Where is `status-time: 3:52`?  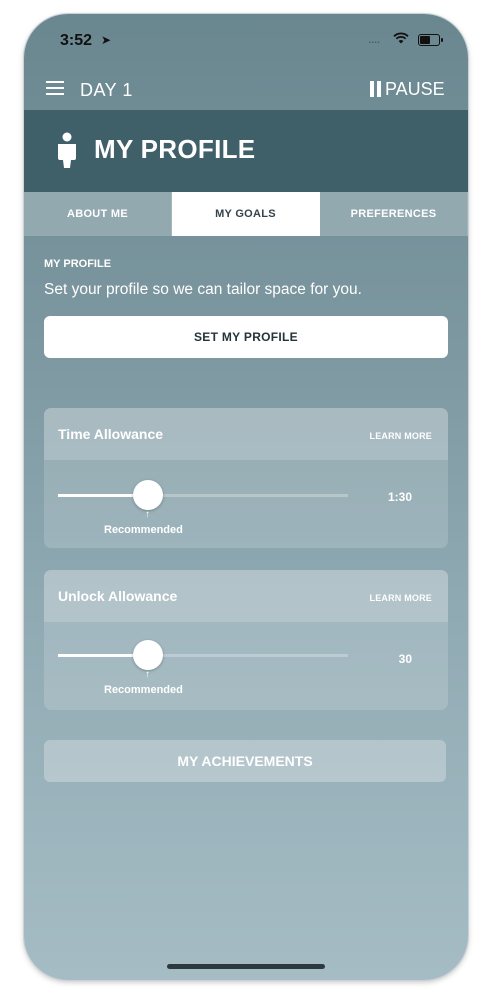
status-time: 3:52 is located at coordinates (76, 40).